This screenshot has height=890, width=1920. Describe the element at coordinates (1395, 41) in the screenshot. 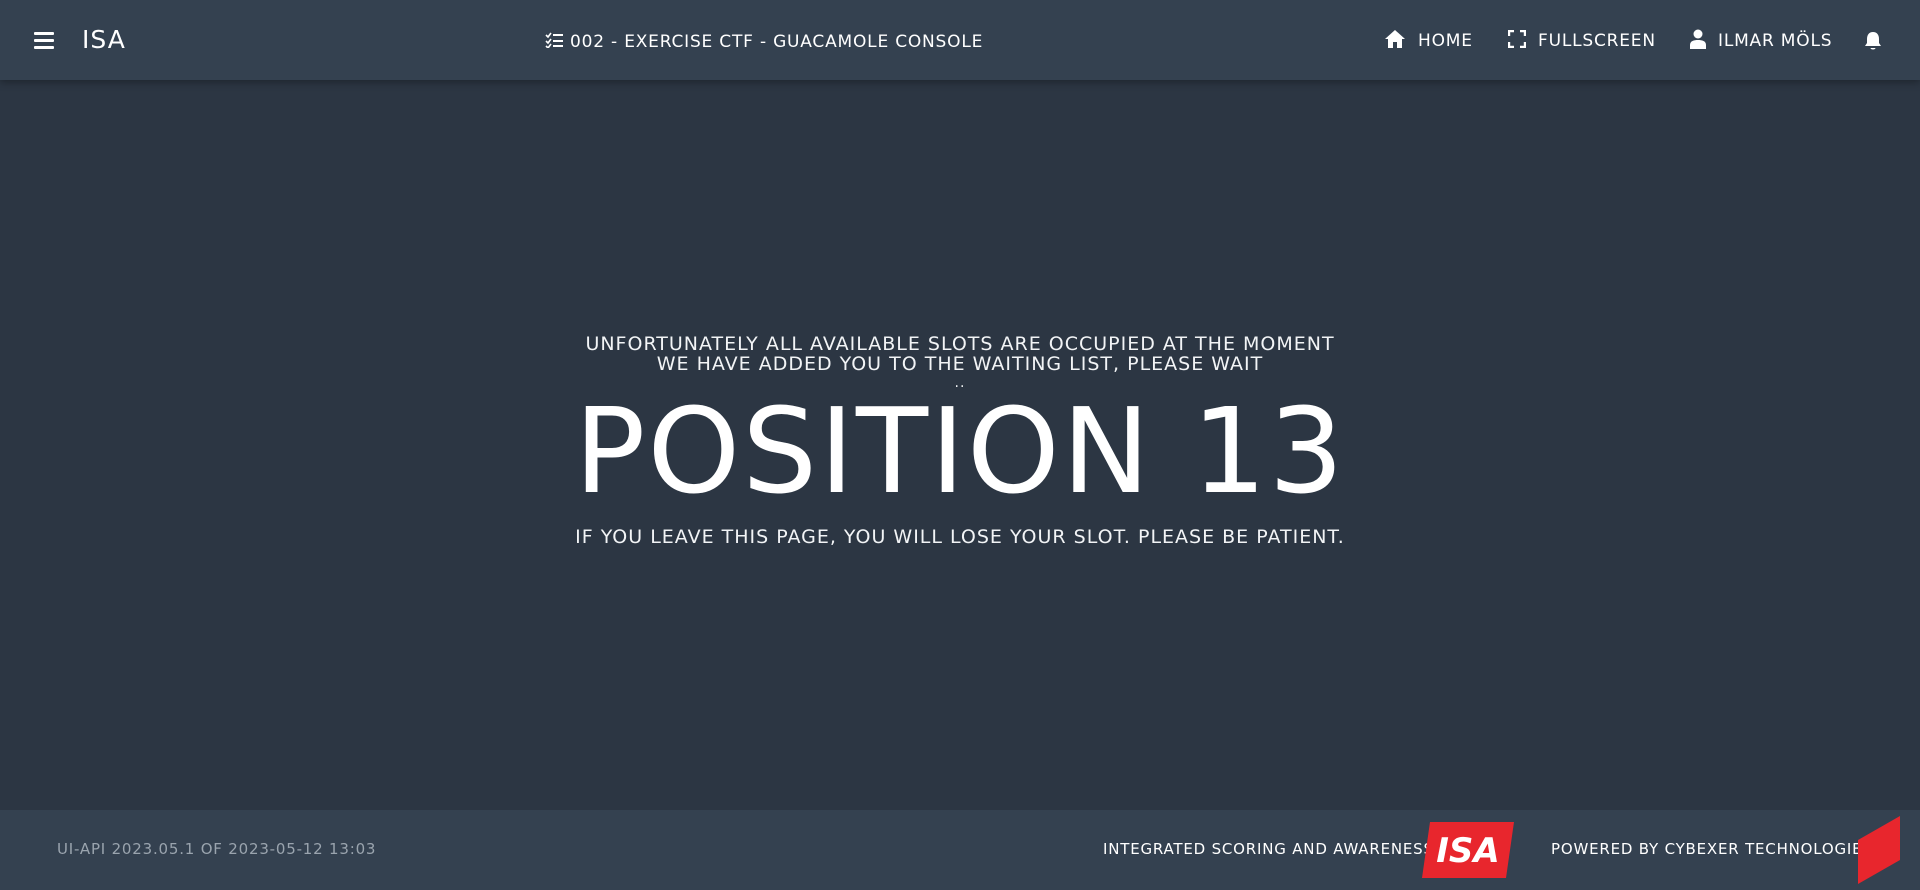

I see `home-icon` at that location.